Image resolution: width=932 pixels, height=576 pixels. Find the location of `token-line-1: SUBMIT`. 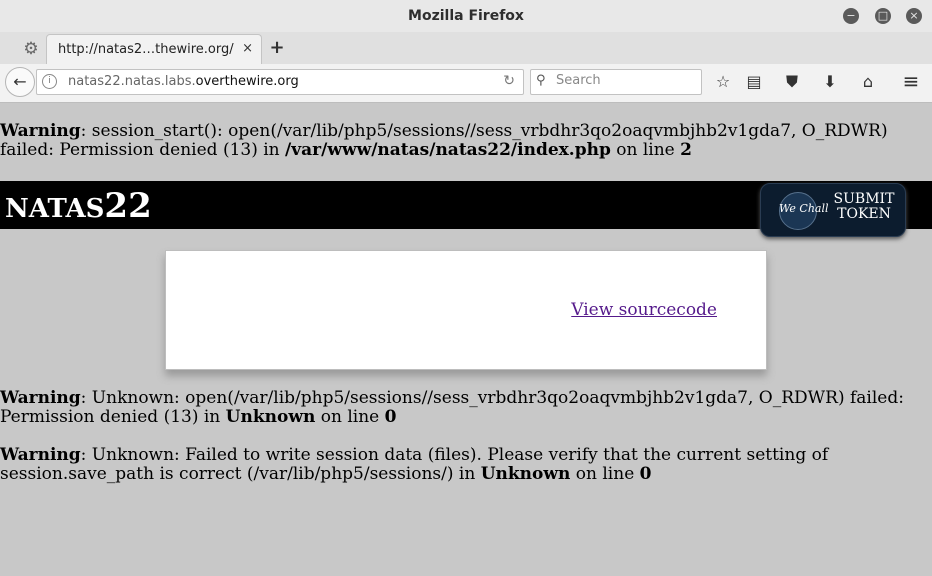

token-line-1: SUBMIT is located at coordinates (864, 199).